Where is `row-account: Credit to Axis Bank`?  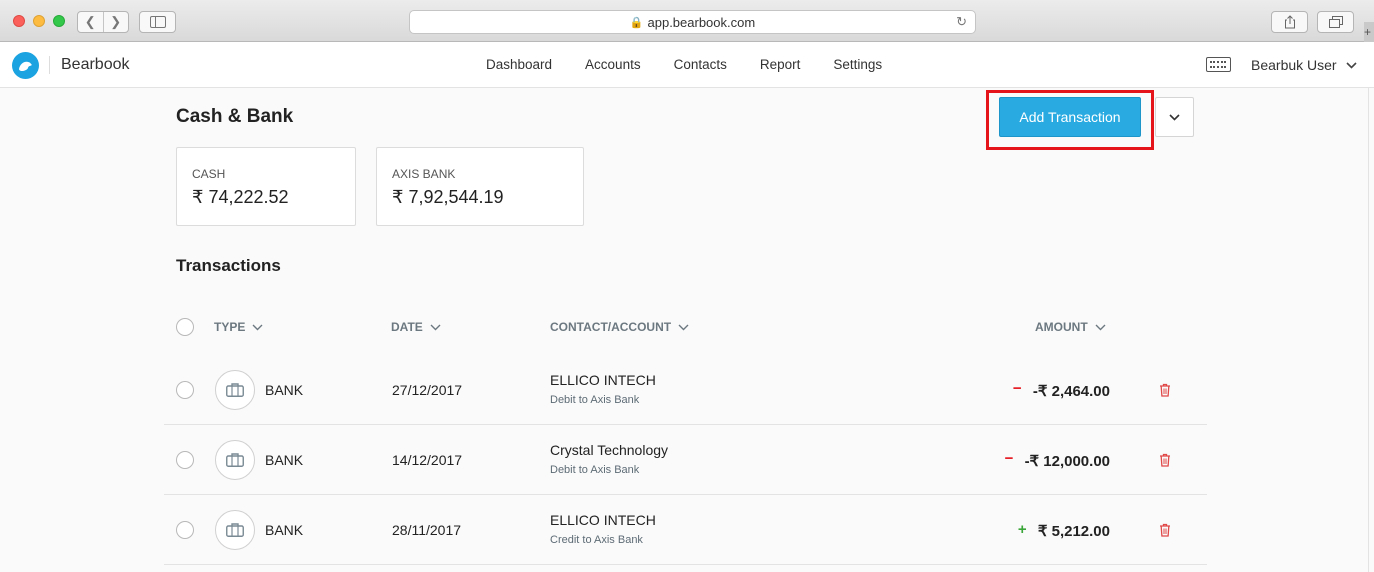
row-account: Credit to Axis Bank is located at coordinates (596, 540).